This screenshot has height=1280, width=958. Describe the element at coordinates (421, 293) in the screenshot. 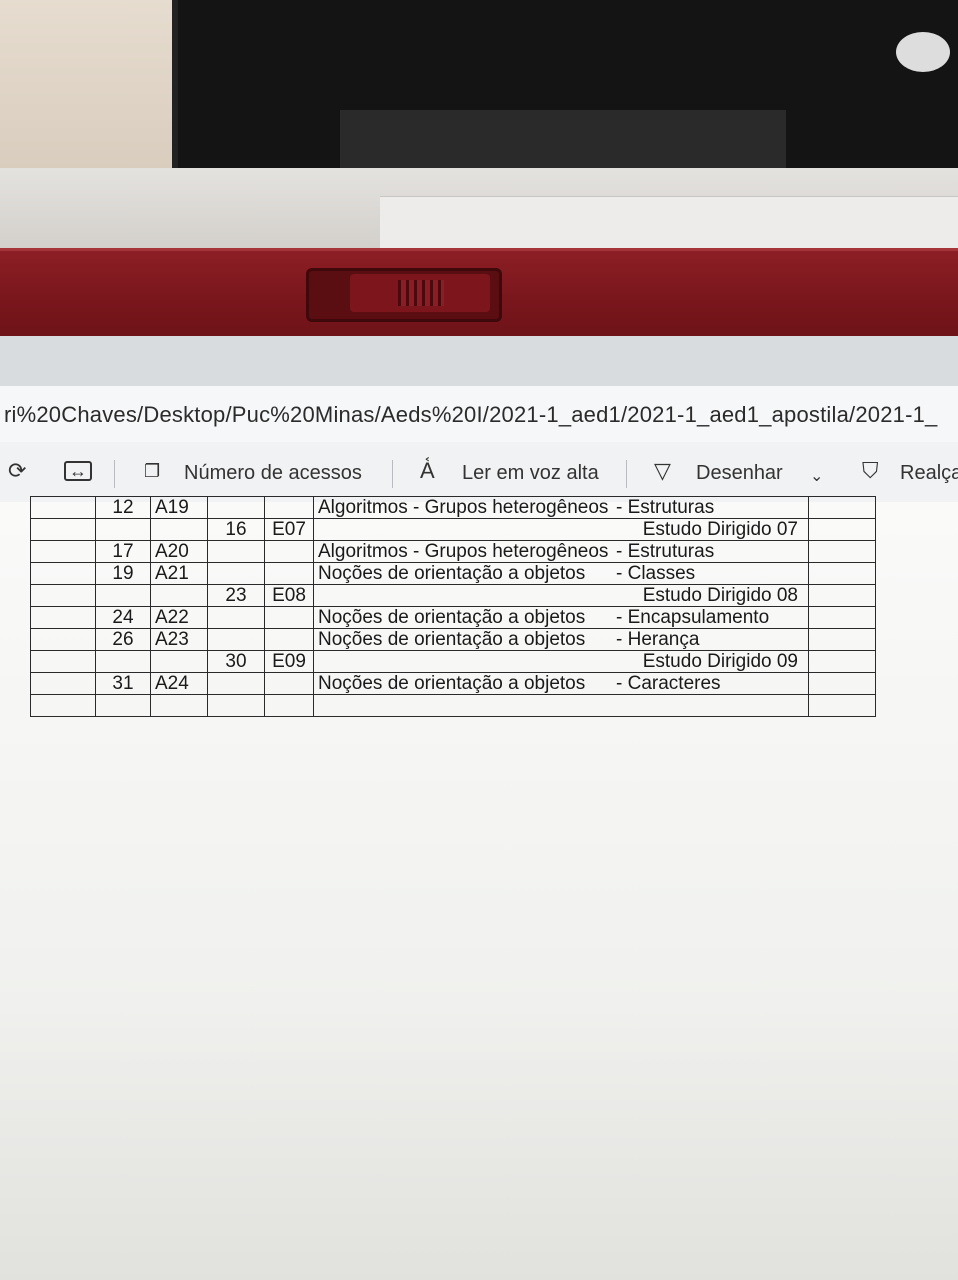

I see `webcam-grip-icon` at that location.